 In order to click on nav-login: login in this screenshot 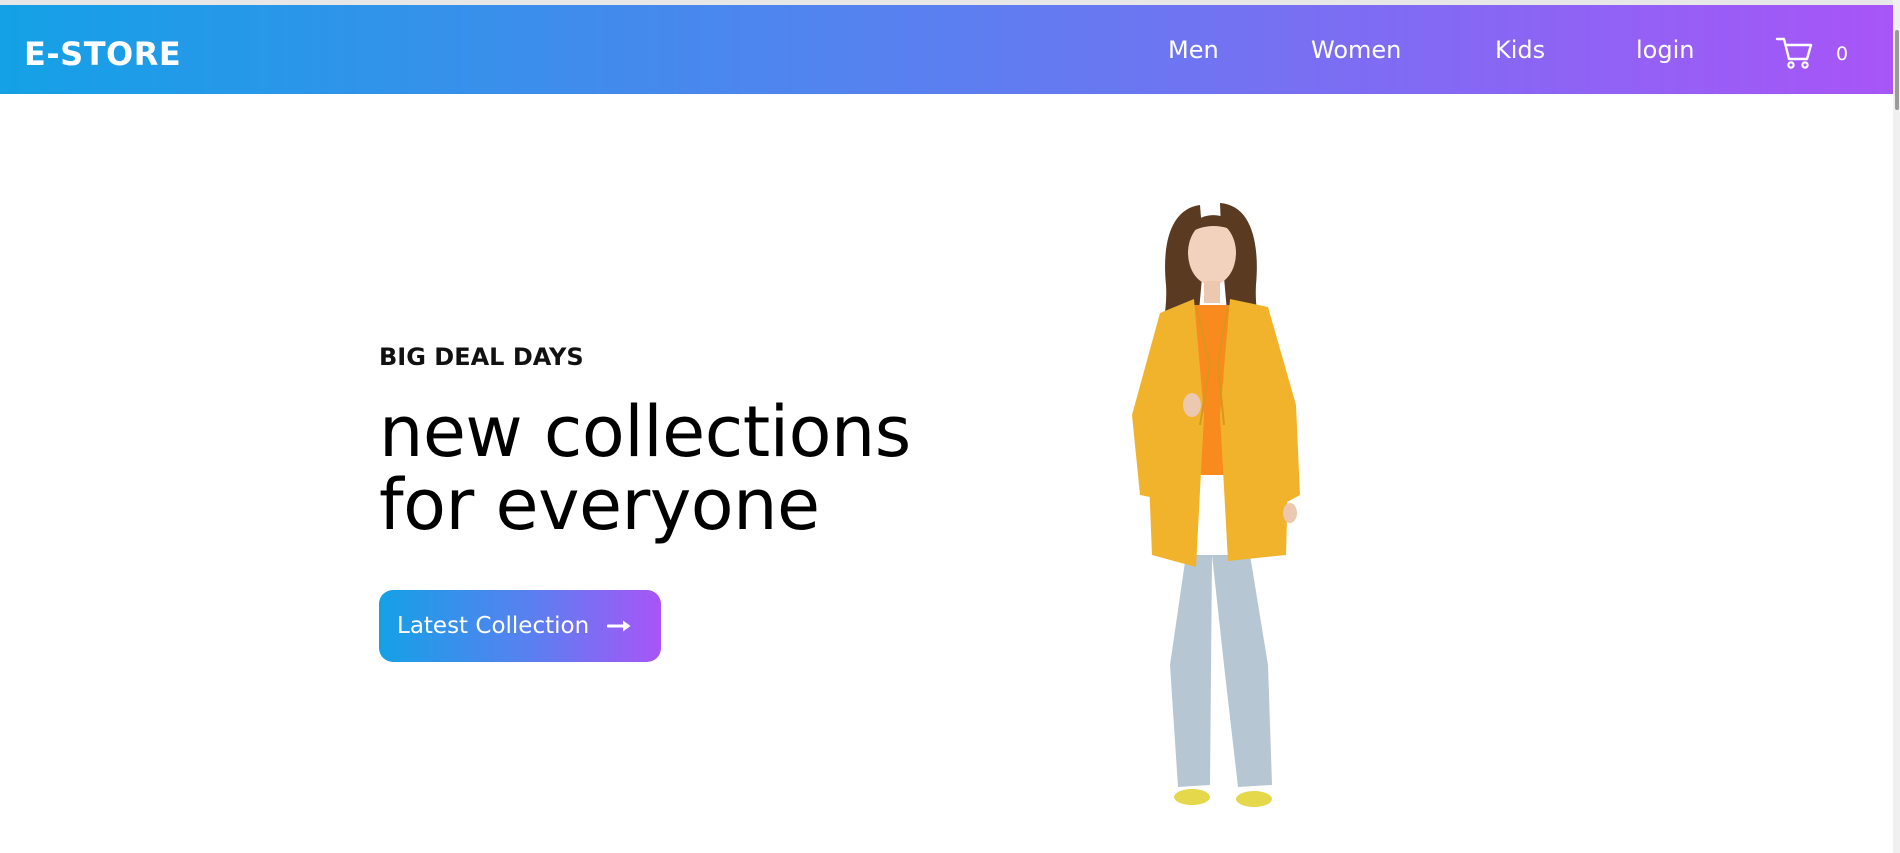, I will do `click(1665, 50)`.